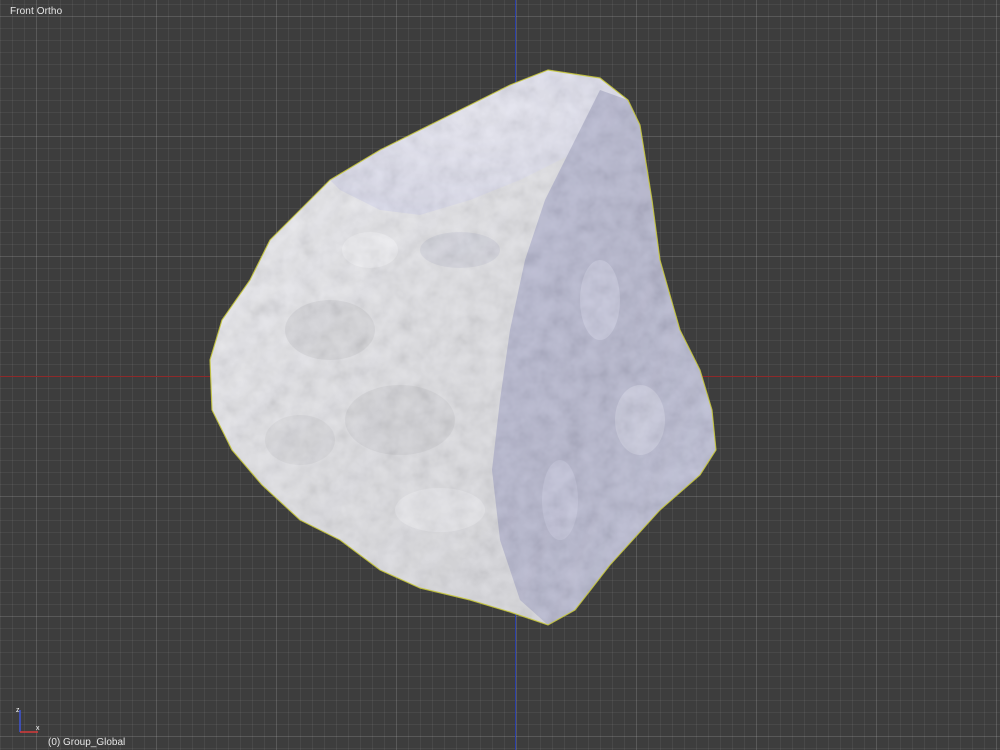  What do you see at coordinates (28, 720) in the screenshot?
I see `axes-orientation-gizmo: z x` at bounding box center [28, 720].